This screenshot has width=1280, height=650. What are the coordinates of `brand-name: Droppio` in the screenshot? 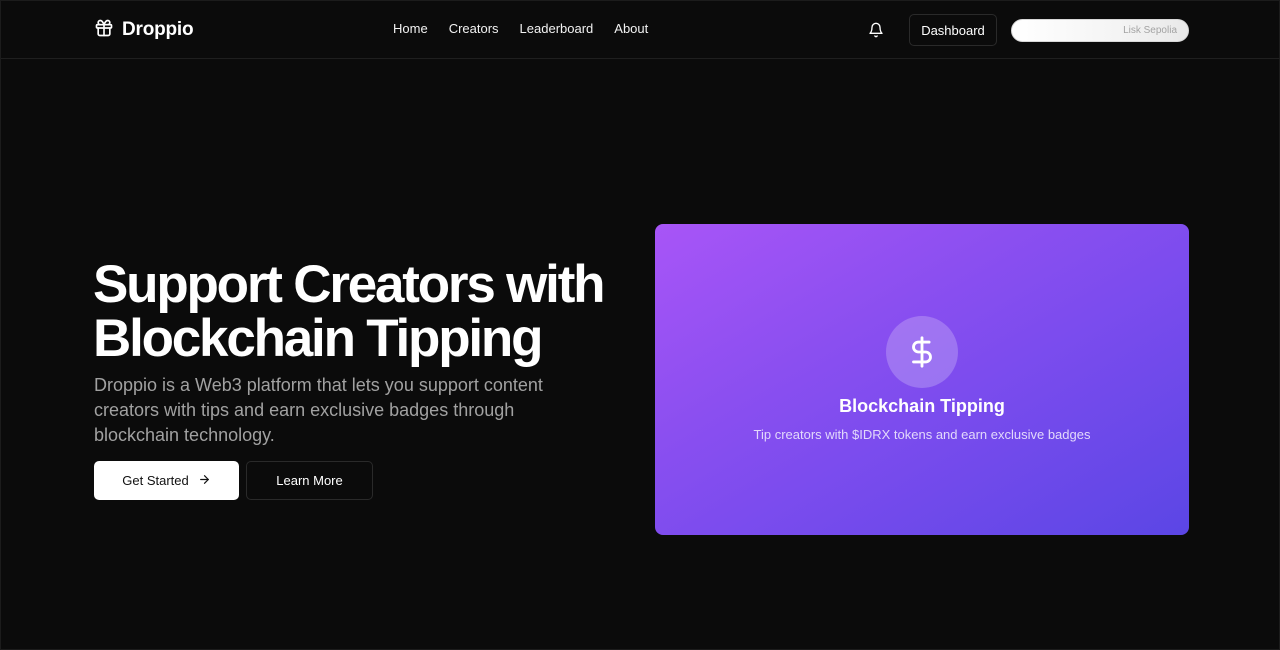 It's located at (158, 29).